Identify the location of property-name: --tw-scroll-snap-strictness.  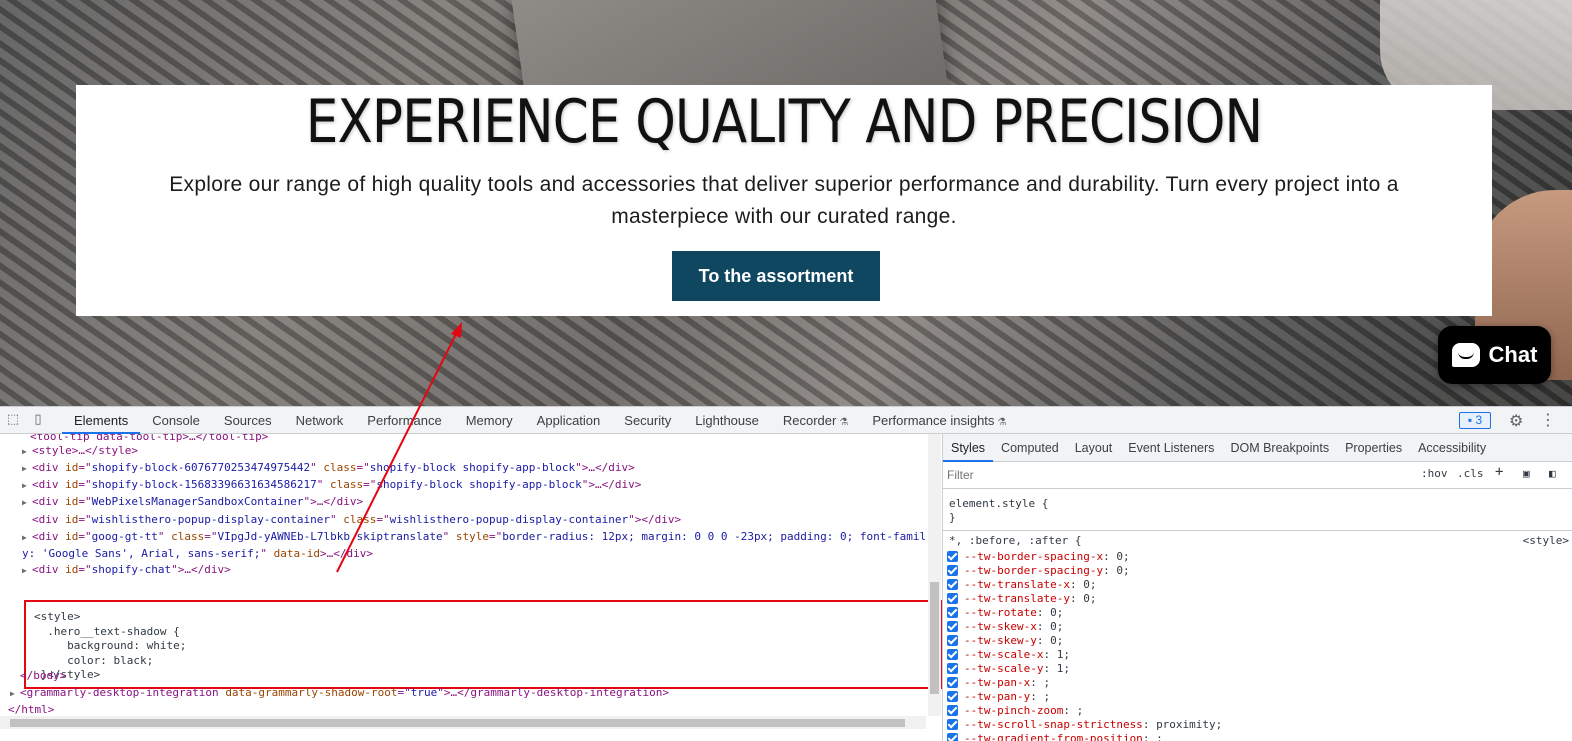
(1053, 724).